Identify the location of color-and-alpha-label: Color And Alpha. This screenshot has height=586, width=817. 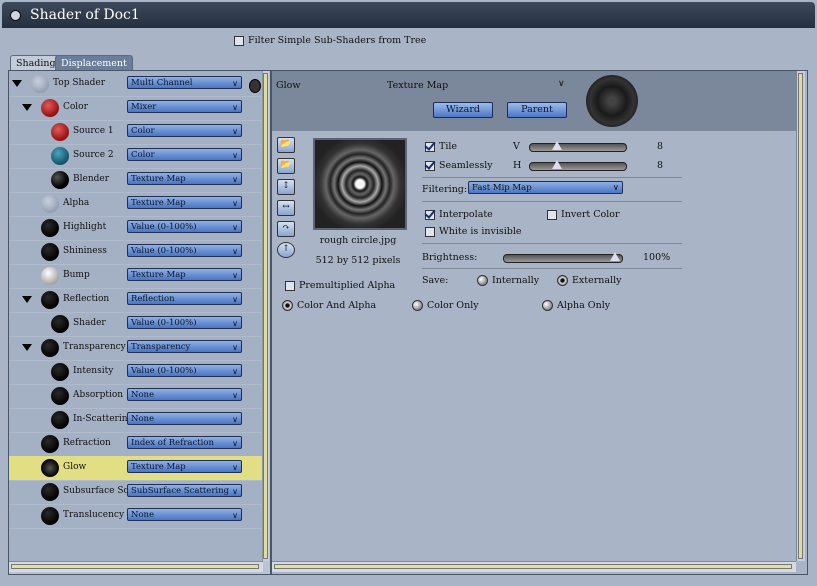
(337, 305).